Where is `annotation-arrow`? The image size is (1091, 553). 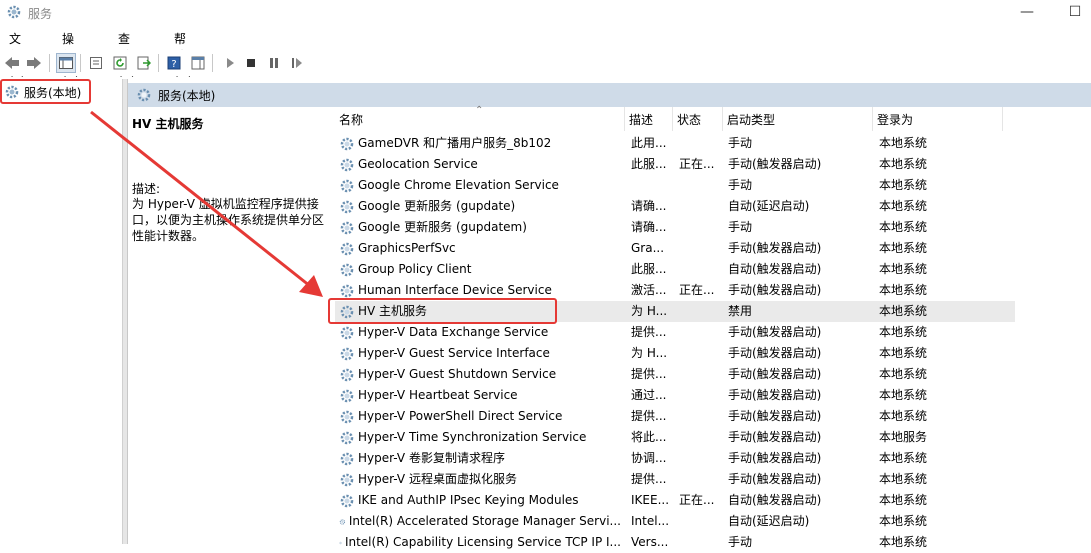 annotation-arrow is located at coordinates (206, 203).